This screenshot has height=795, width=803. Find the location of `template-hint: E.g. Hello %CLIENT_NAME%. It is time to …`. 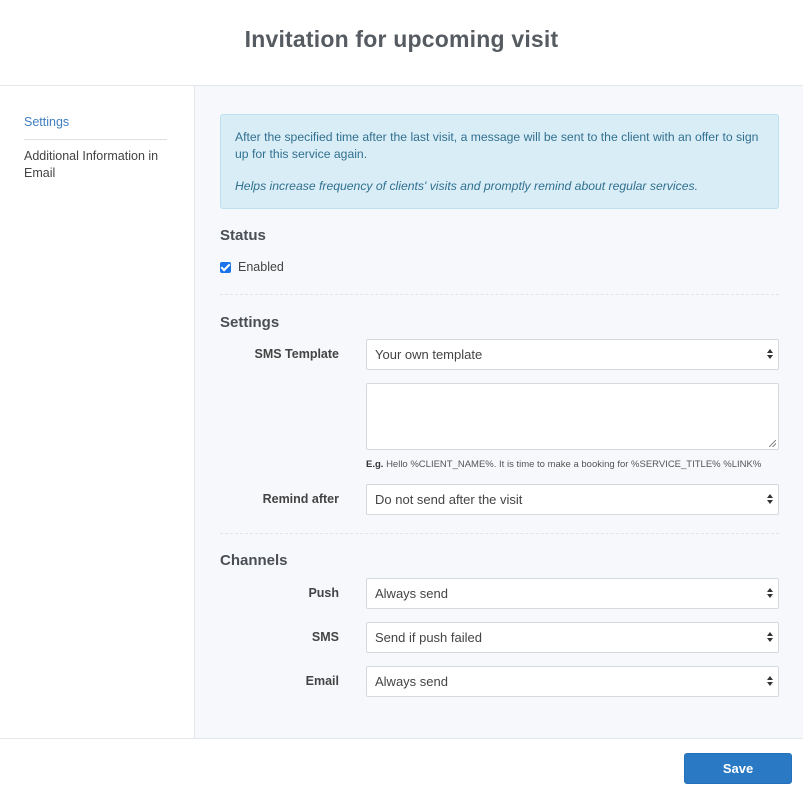

template-hint: E.g. Hello %CLIENT_NAME%. It is time to … is located at coordinates (563, 464).